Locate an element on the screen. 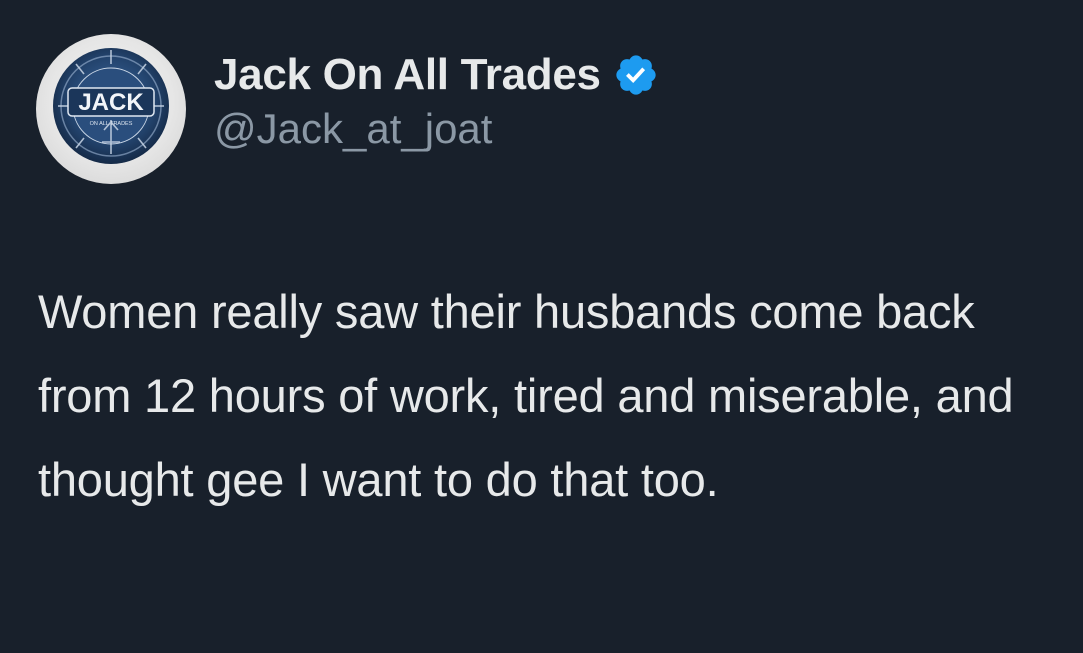 This screenshot has height=653, width=1083. author-display-name: Jack On All Trades is located at coordinates (407, 75).